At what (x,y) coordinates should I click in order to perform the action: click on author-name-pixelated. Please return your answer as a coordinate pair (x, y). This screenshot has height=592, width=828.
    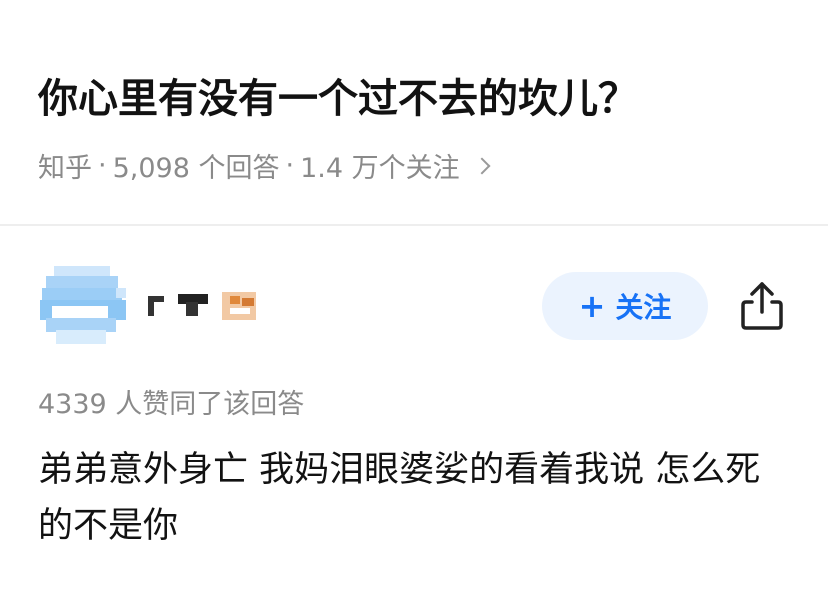
    Looking at the image, I should click on (207, 308).